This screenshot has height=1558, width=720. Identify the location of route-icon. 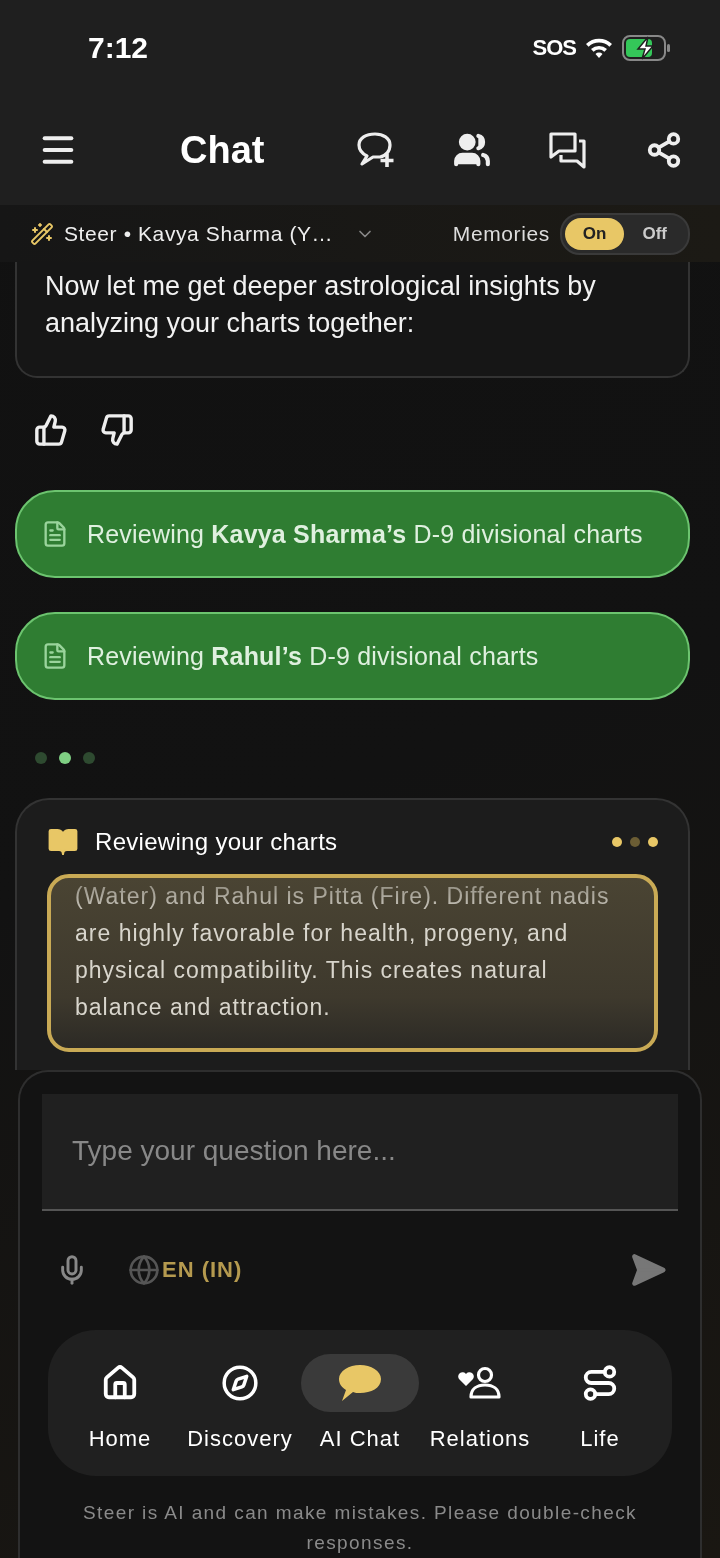
(600, 1382).